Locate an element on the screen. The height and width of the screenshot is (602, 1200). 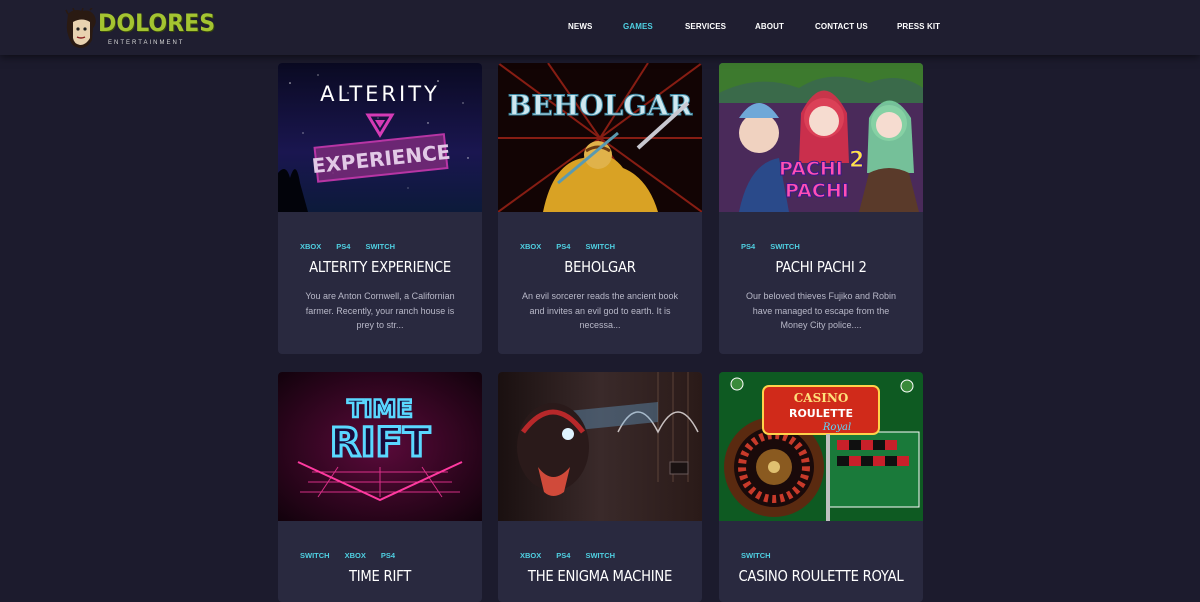
site-logo: DOLORES ENTERTAINMENT is located at coordinates (139, 29).